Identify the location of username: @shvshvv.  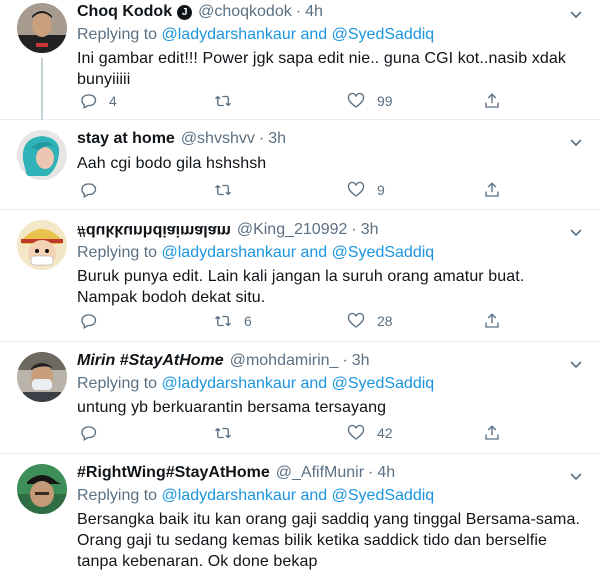
(218, 139).